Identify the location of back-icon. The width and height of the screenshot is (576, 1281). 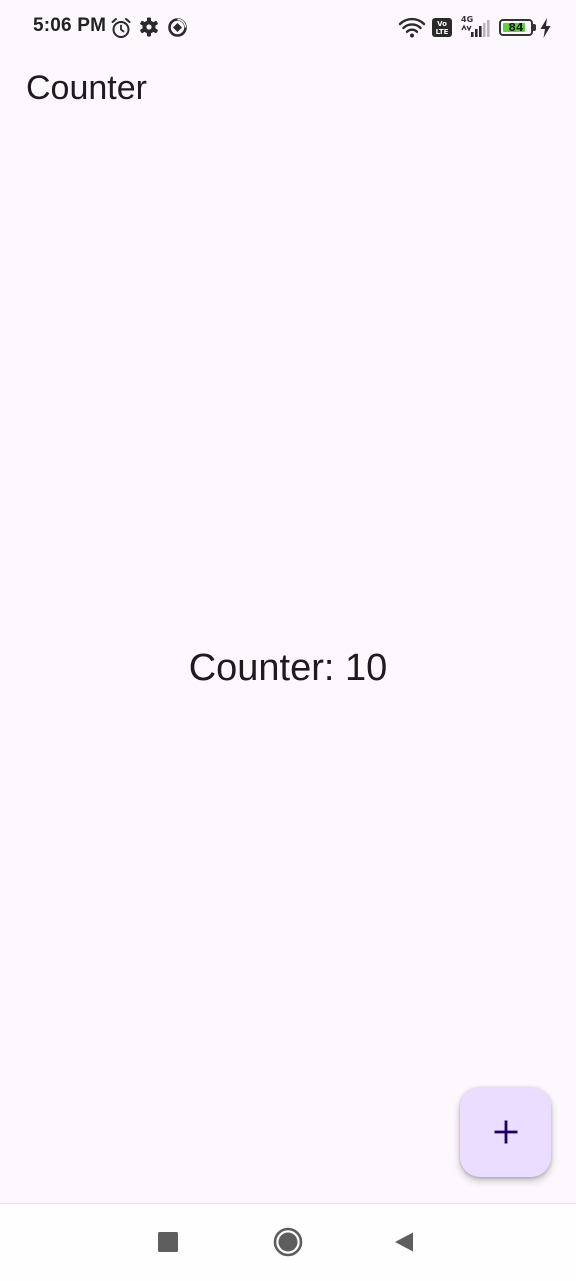
(404, 1242).